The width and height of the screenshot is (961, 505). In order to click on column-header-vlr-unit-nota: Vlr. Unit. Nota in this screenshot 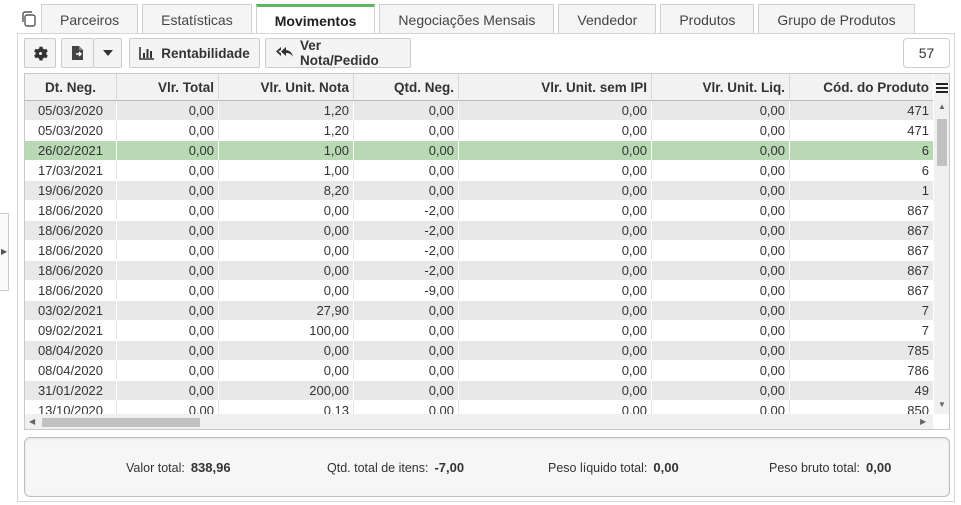, I will do `click(286, 87)`.